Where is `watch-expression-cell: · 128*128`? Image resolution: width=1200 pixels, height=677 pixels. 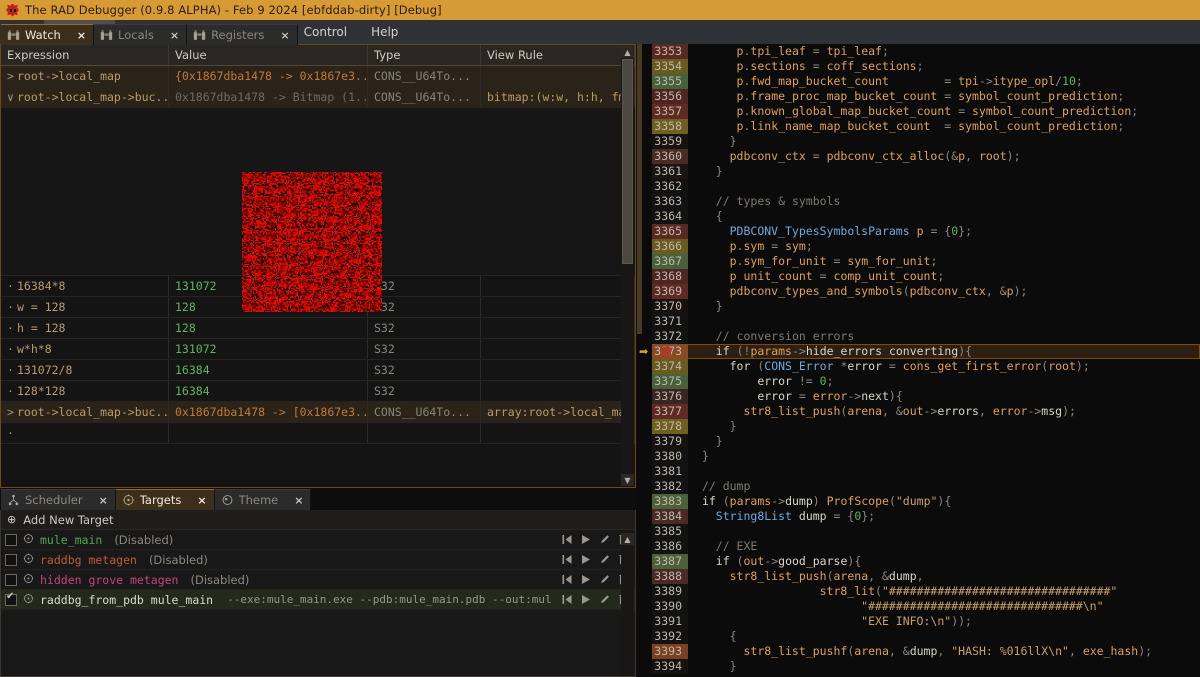
watch-expression-cell: · 128*128 is located at coordinates (85, 391).